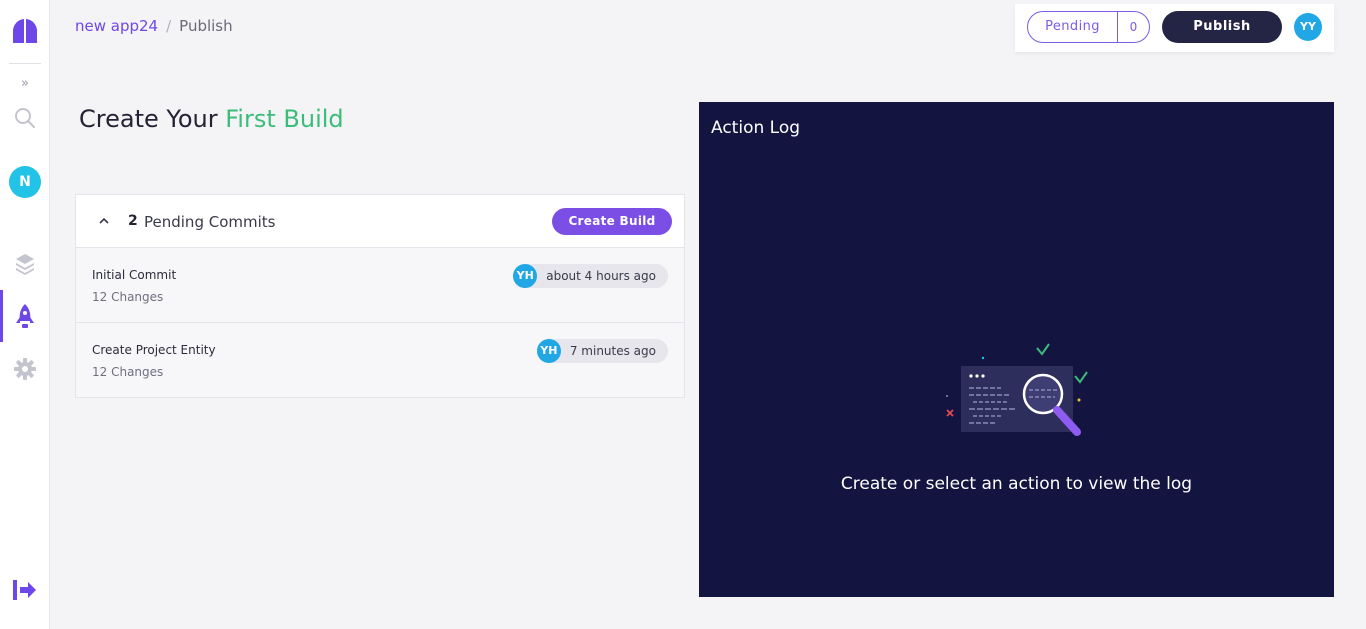 The height and width of the screenshot is (629, 1366). Describe the element at coordinates (1308, 27) in the screenshot. I see `user-avatar: YY` at that location.